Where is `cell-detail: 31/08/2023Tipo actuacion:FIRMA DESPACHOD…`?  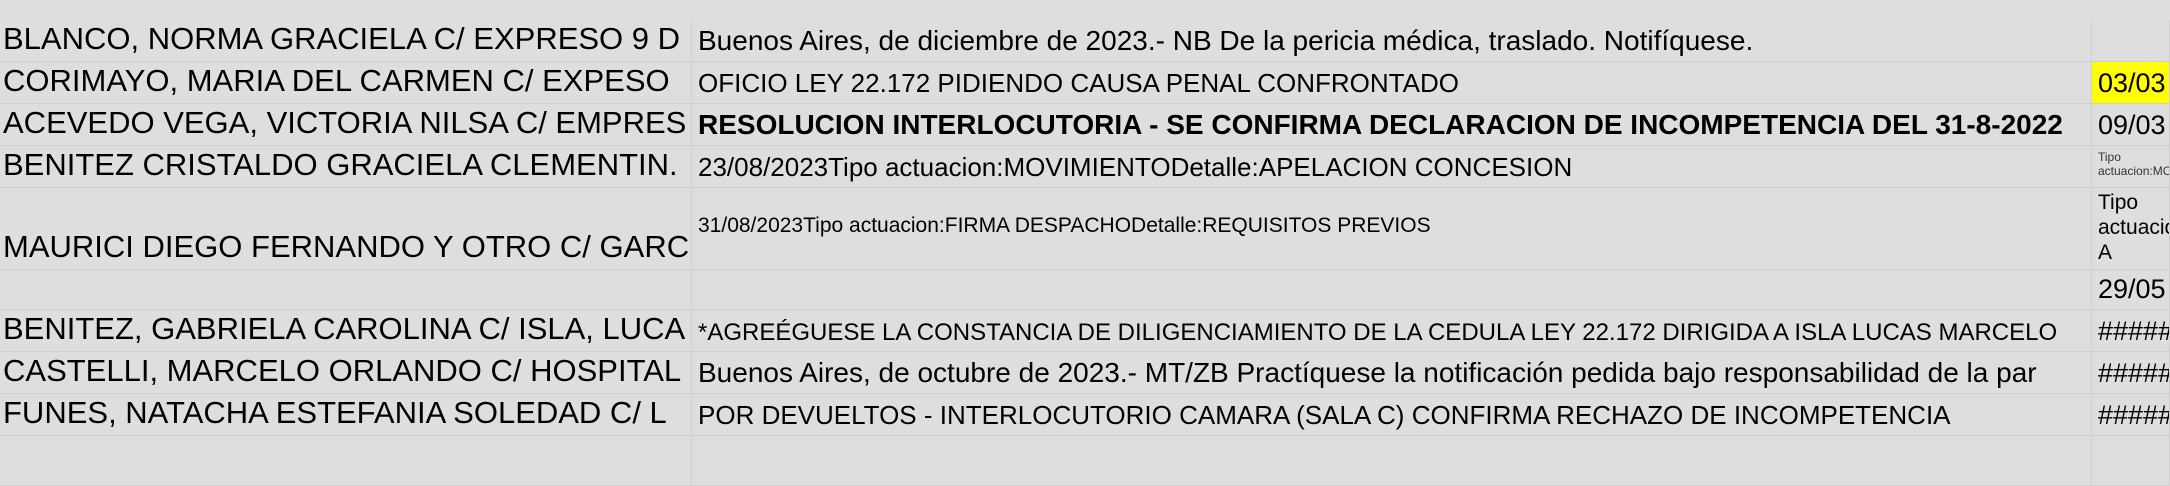
cell-detail: 31/08/2023Tipo actuacion:FIRMA DESPACHOD… is located at coordinates (1392, 229).